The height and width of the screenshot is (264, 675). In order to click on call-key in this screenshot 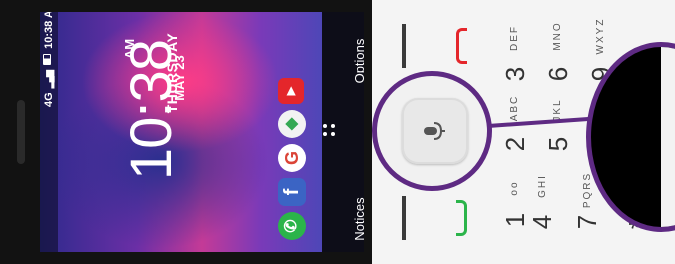, I will do `click(461, 218)`.